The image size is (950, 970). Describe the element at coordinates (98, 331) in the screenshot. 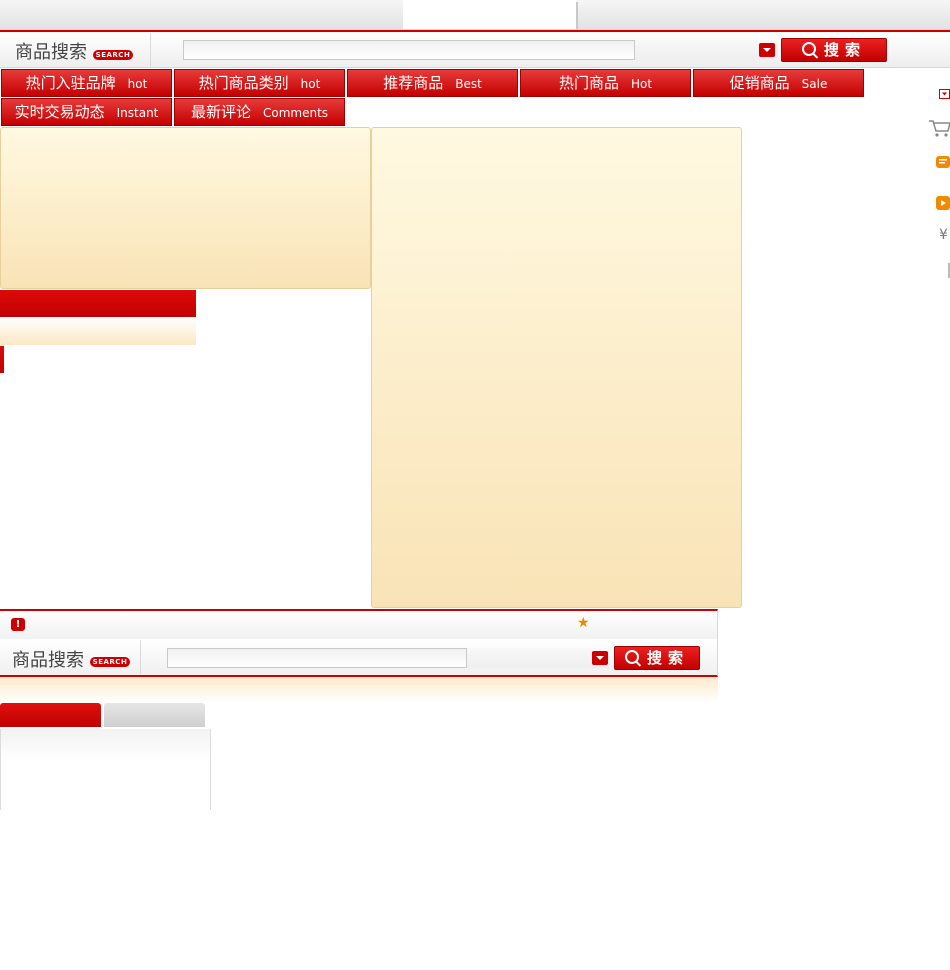

I see `section-subbar` at that location.